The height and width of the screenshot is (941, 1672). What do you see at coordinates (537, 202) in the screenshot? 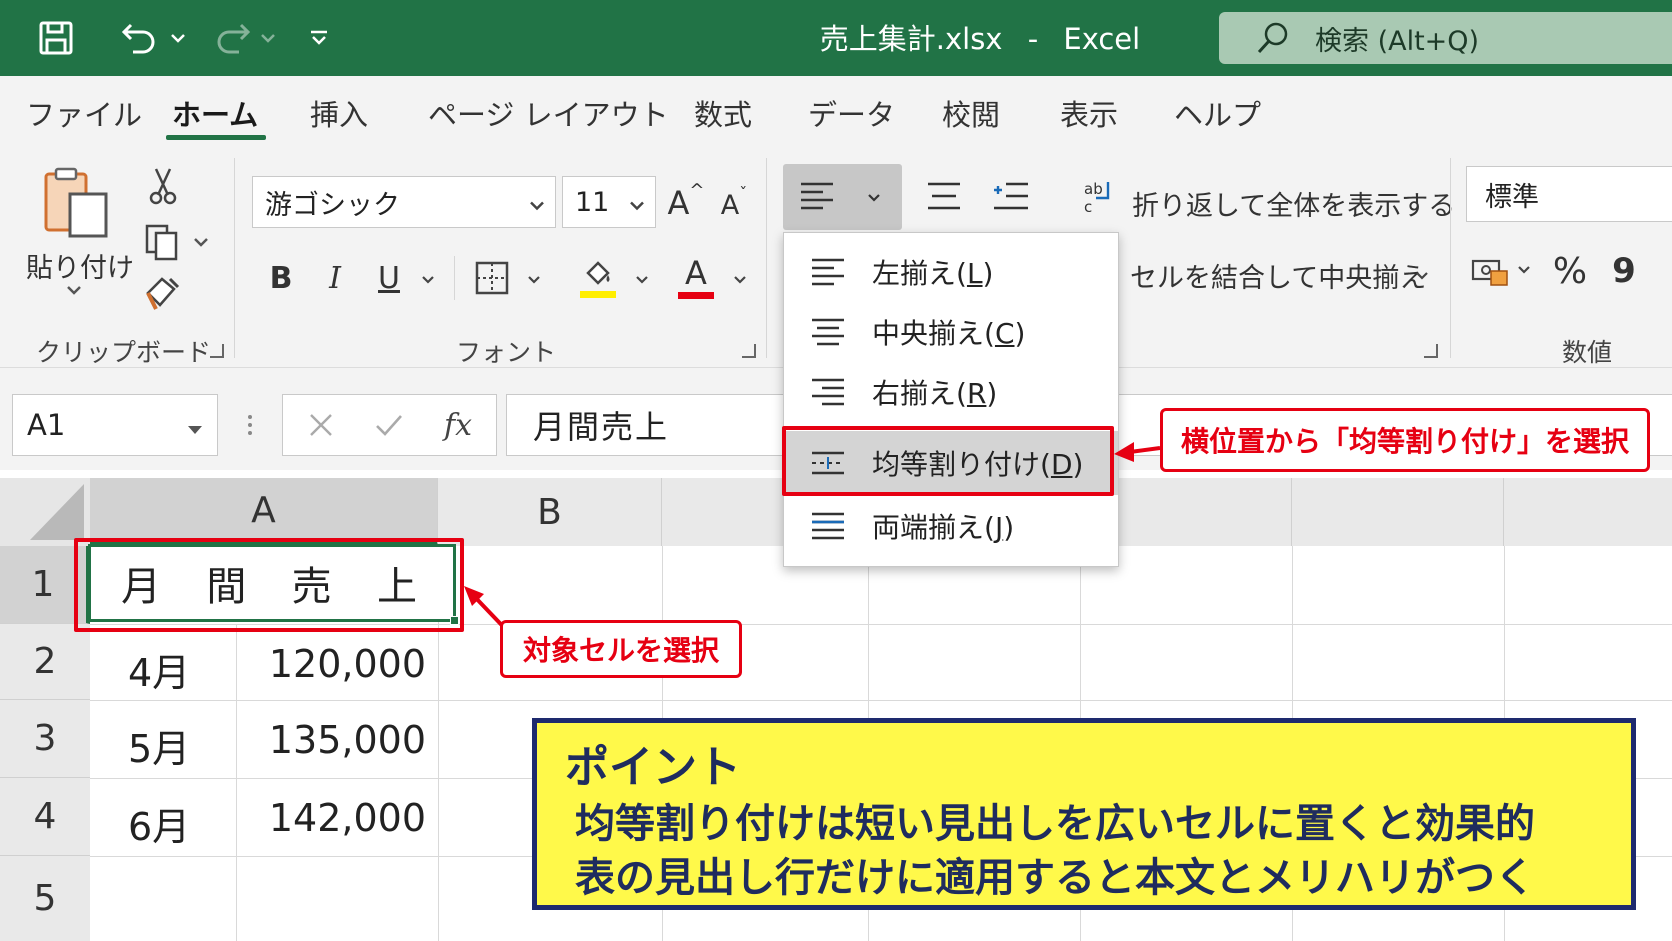
I see `font-name-chevron-icon` at bounding box center [537, 202].